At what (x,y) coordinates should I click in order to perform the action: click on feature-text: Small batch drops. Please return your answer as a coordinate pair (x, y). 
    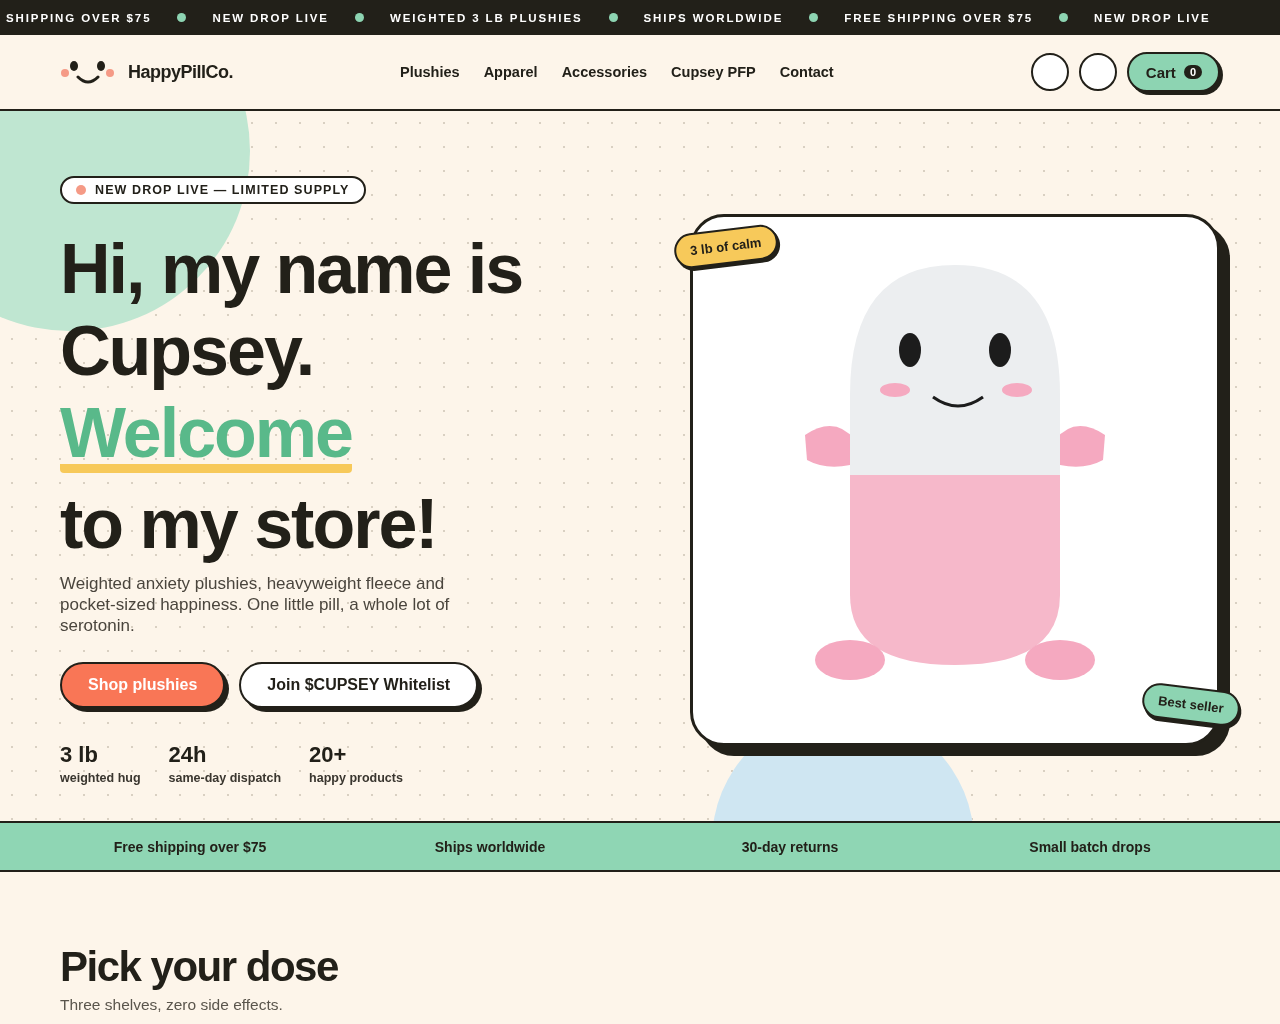
    Looking at the image, I should click on (1090, 846).